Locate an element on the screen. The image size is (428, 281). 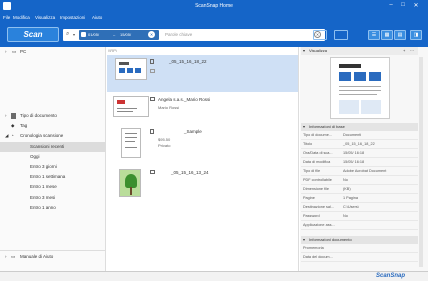
nav-pc-label: PC is located at coordinates (23, 51).